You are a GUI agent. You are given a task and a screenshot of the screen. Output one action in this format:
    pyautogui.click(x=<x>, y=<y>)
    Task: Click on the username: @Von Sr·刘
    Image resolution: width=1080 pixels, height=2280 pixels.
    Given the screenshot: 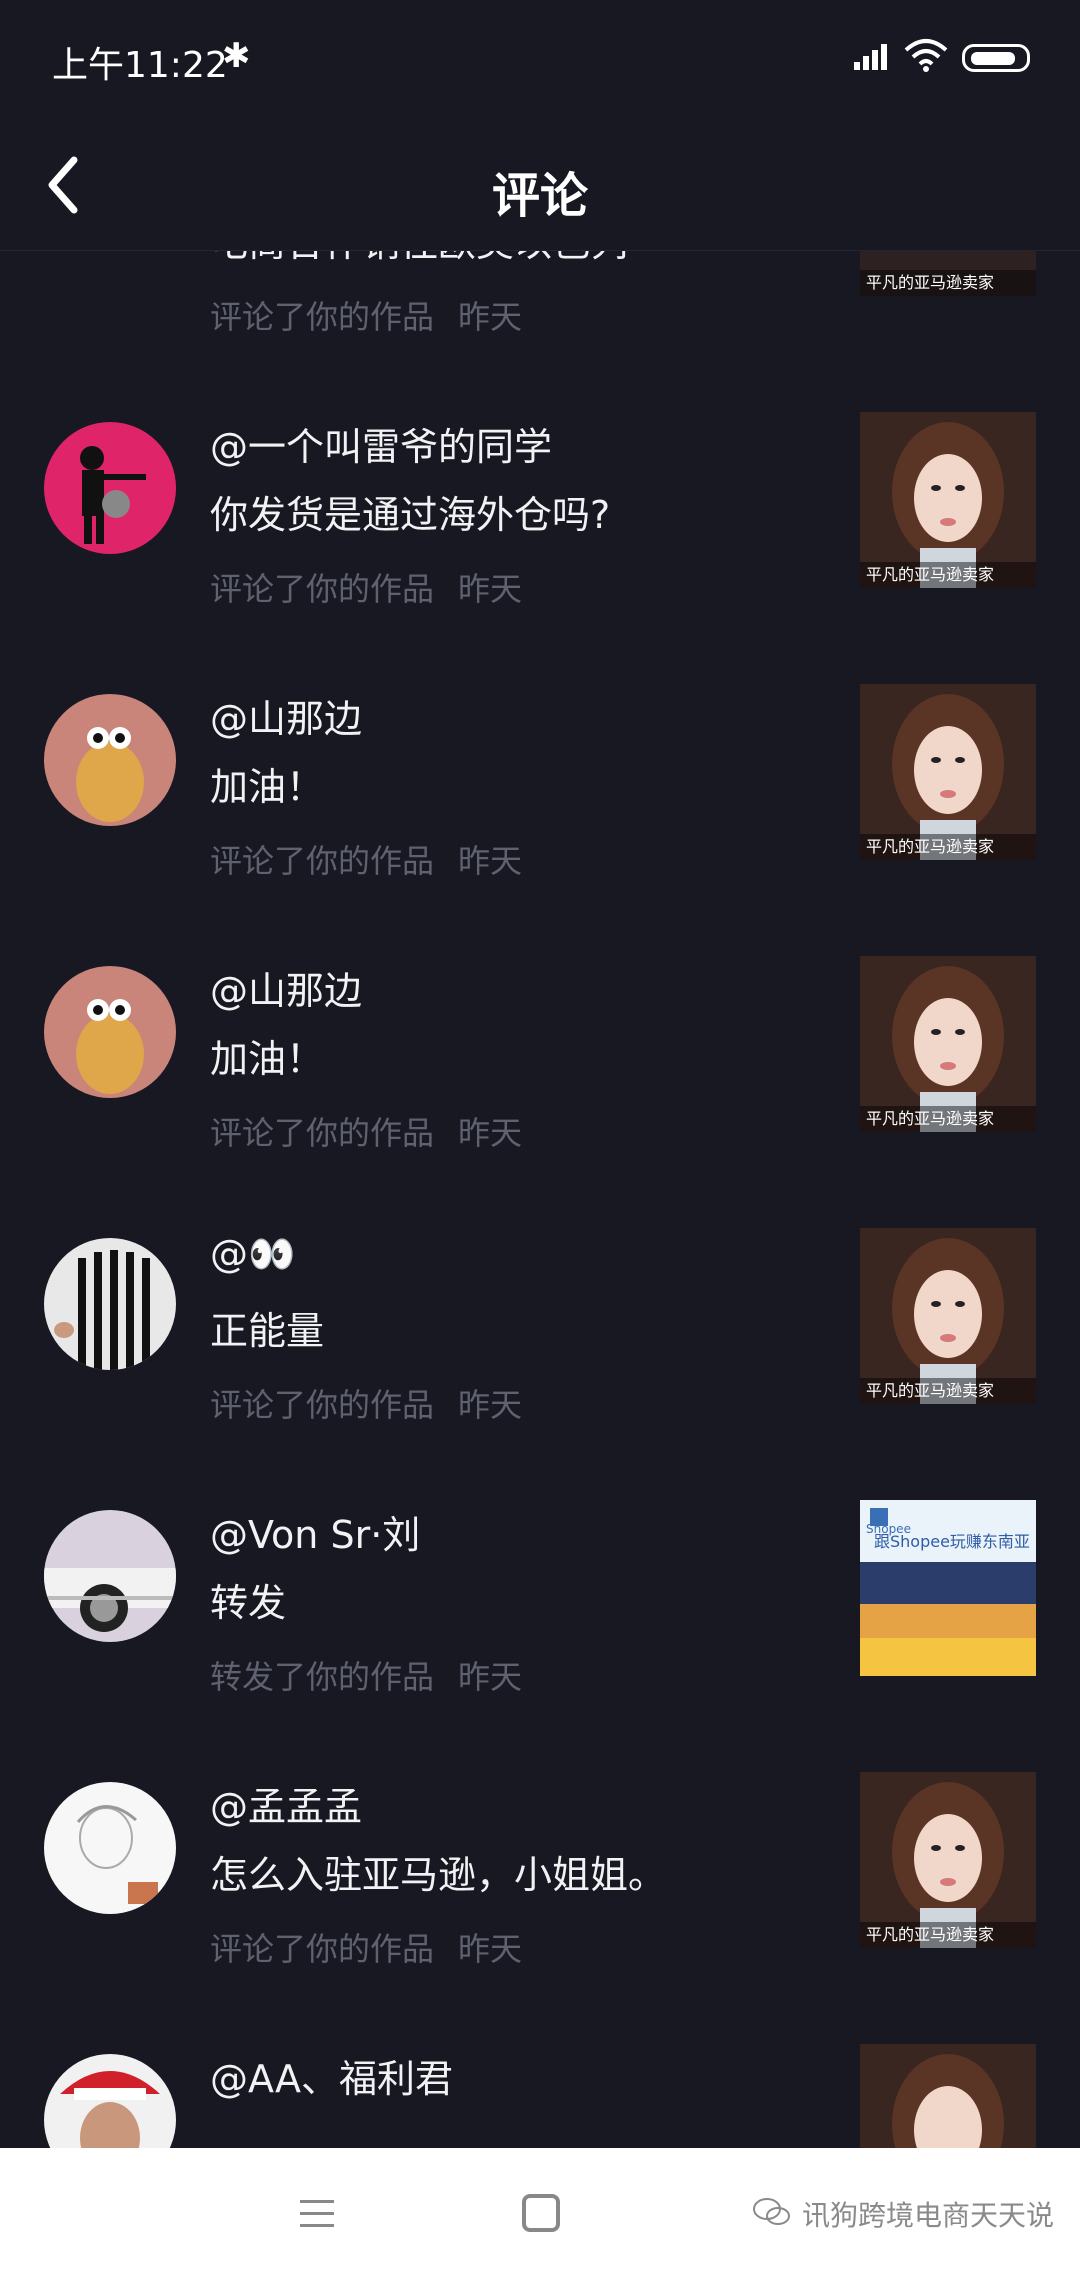 What is the action you would take?
    pyautogui.click(x=315, y=1531)
    